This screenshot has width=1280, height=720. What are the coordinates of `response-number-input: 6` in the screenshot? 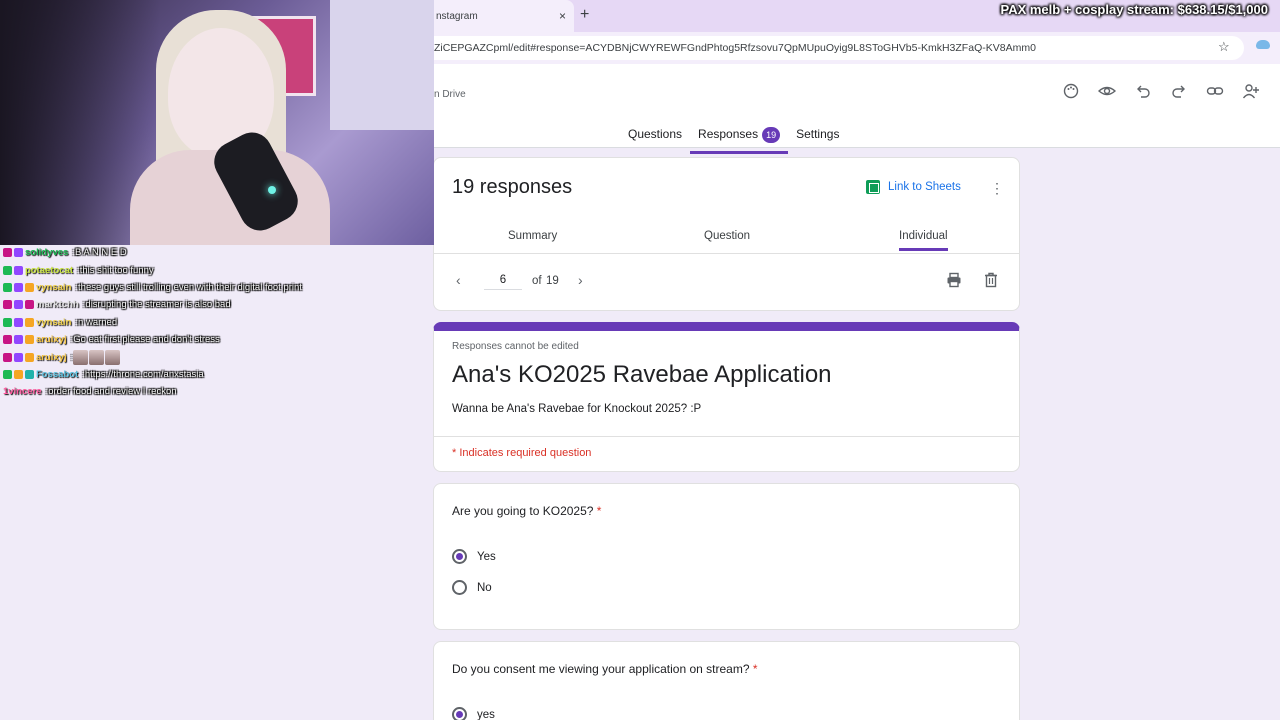 It's located at (503, 282).